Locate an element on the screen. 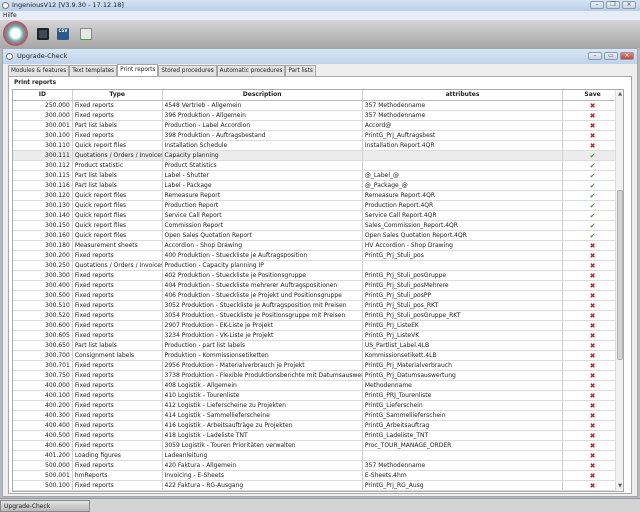 The height and width of the screenshot is (512, 640). minimize-button: – is located at coordinates (597, 5).